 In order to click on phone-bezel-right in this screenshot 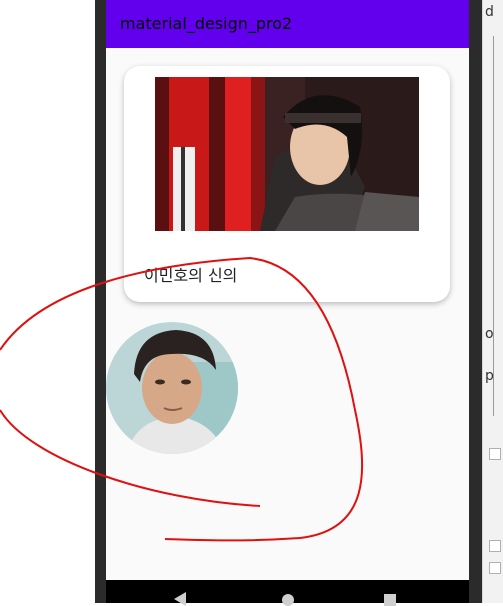, I will do `click(475, 301)`.